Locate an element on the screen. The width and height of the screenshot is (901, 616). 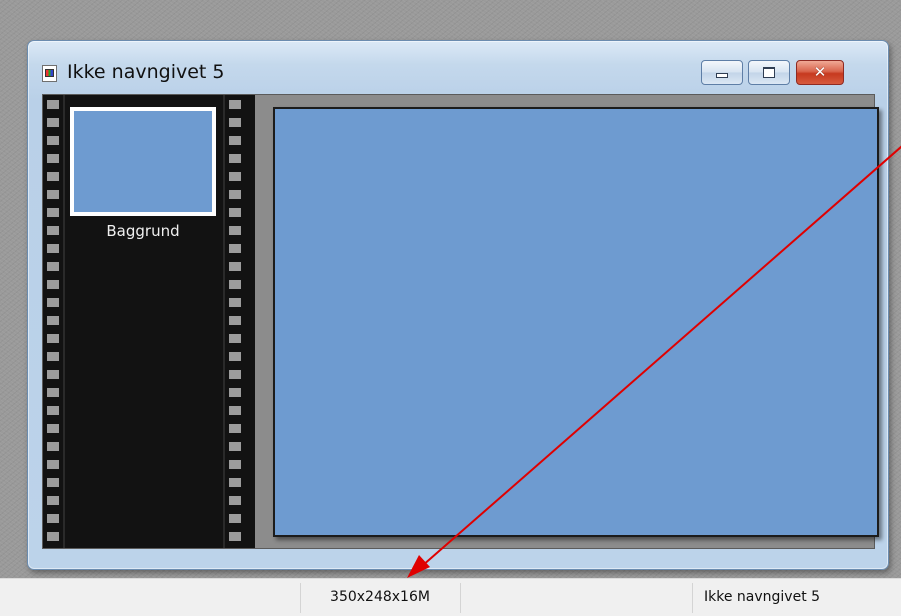
maximize-button is located at coordinates (769, 72).